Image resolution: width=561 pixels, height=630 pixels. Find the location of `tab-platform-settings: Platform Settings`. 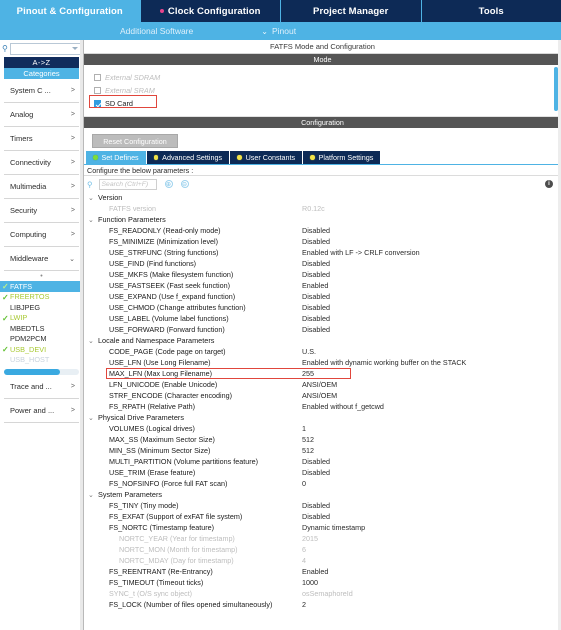

tab-platform-settings: Platform Settings is located at coordinates (342, 157).